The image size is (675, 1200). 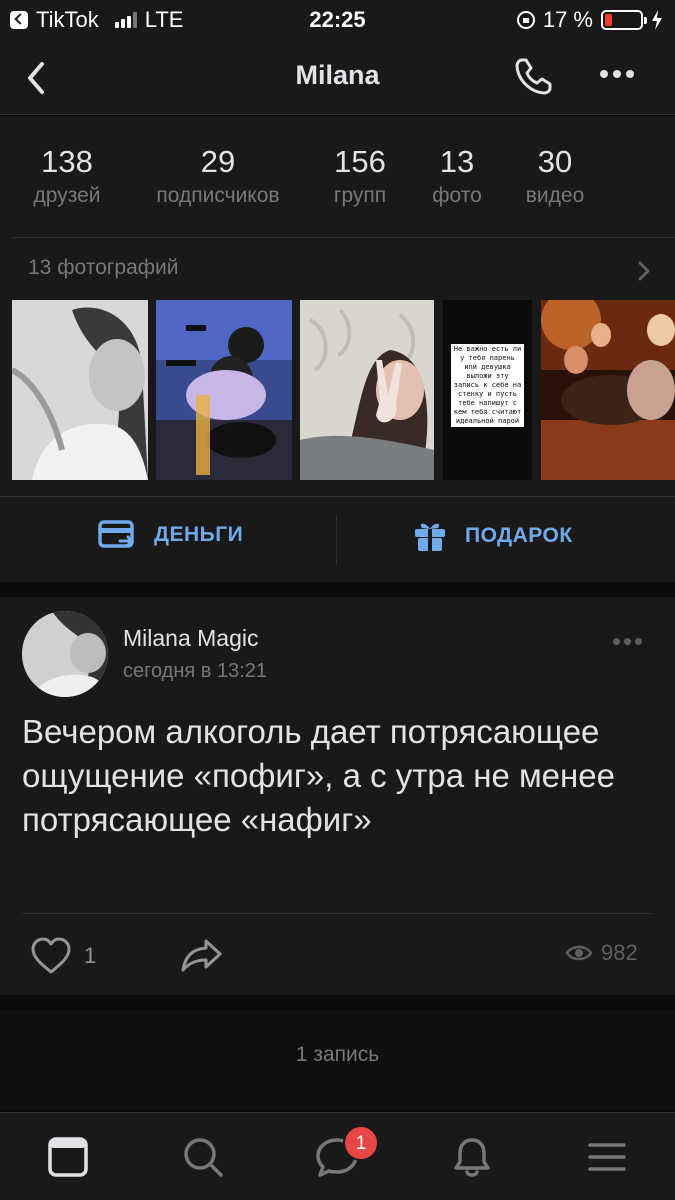 I want to click on counter-videos: 30 видео, so click(x=555, y=176).